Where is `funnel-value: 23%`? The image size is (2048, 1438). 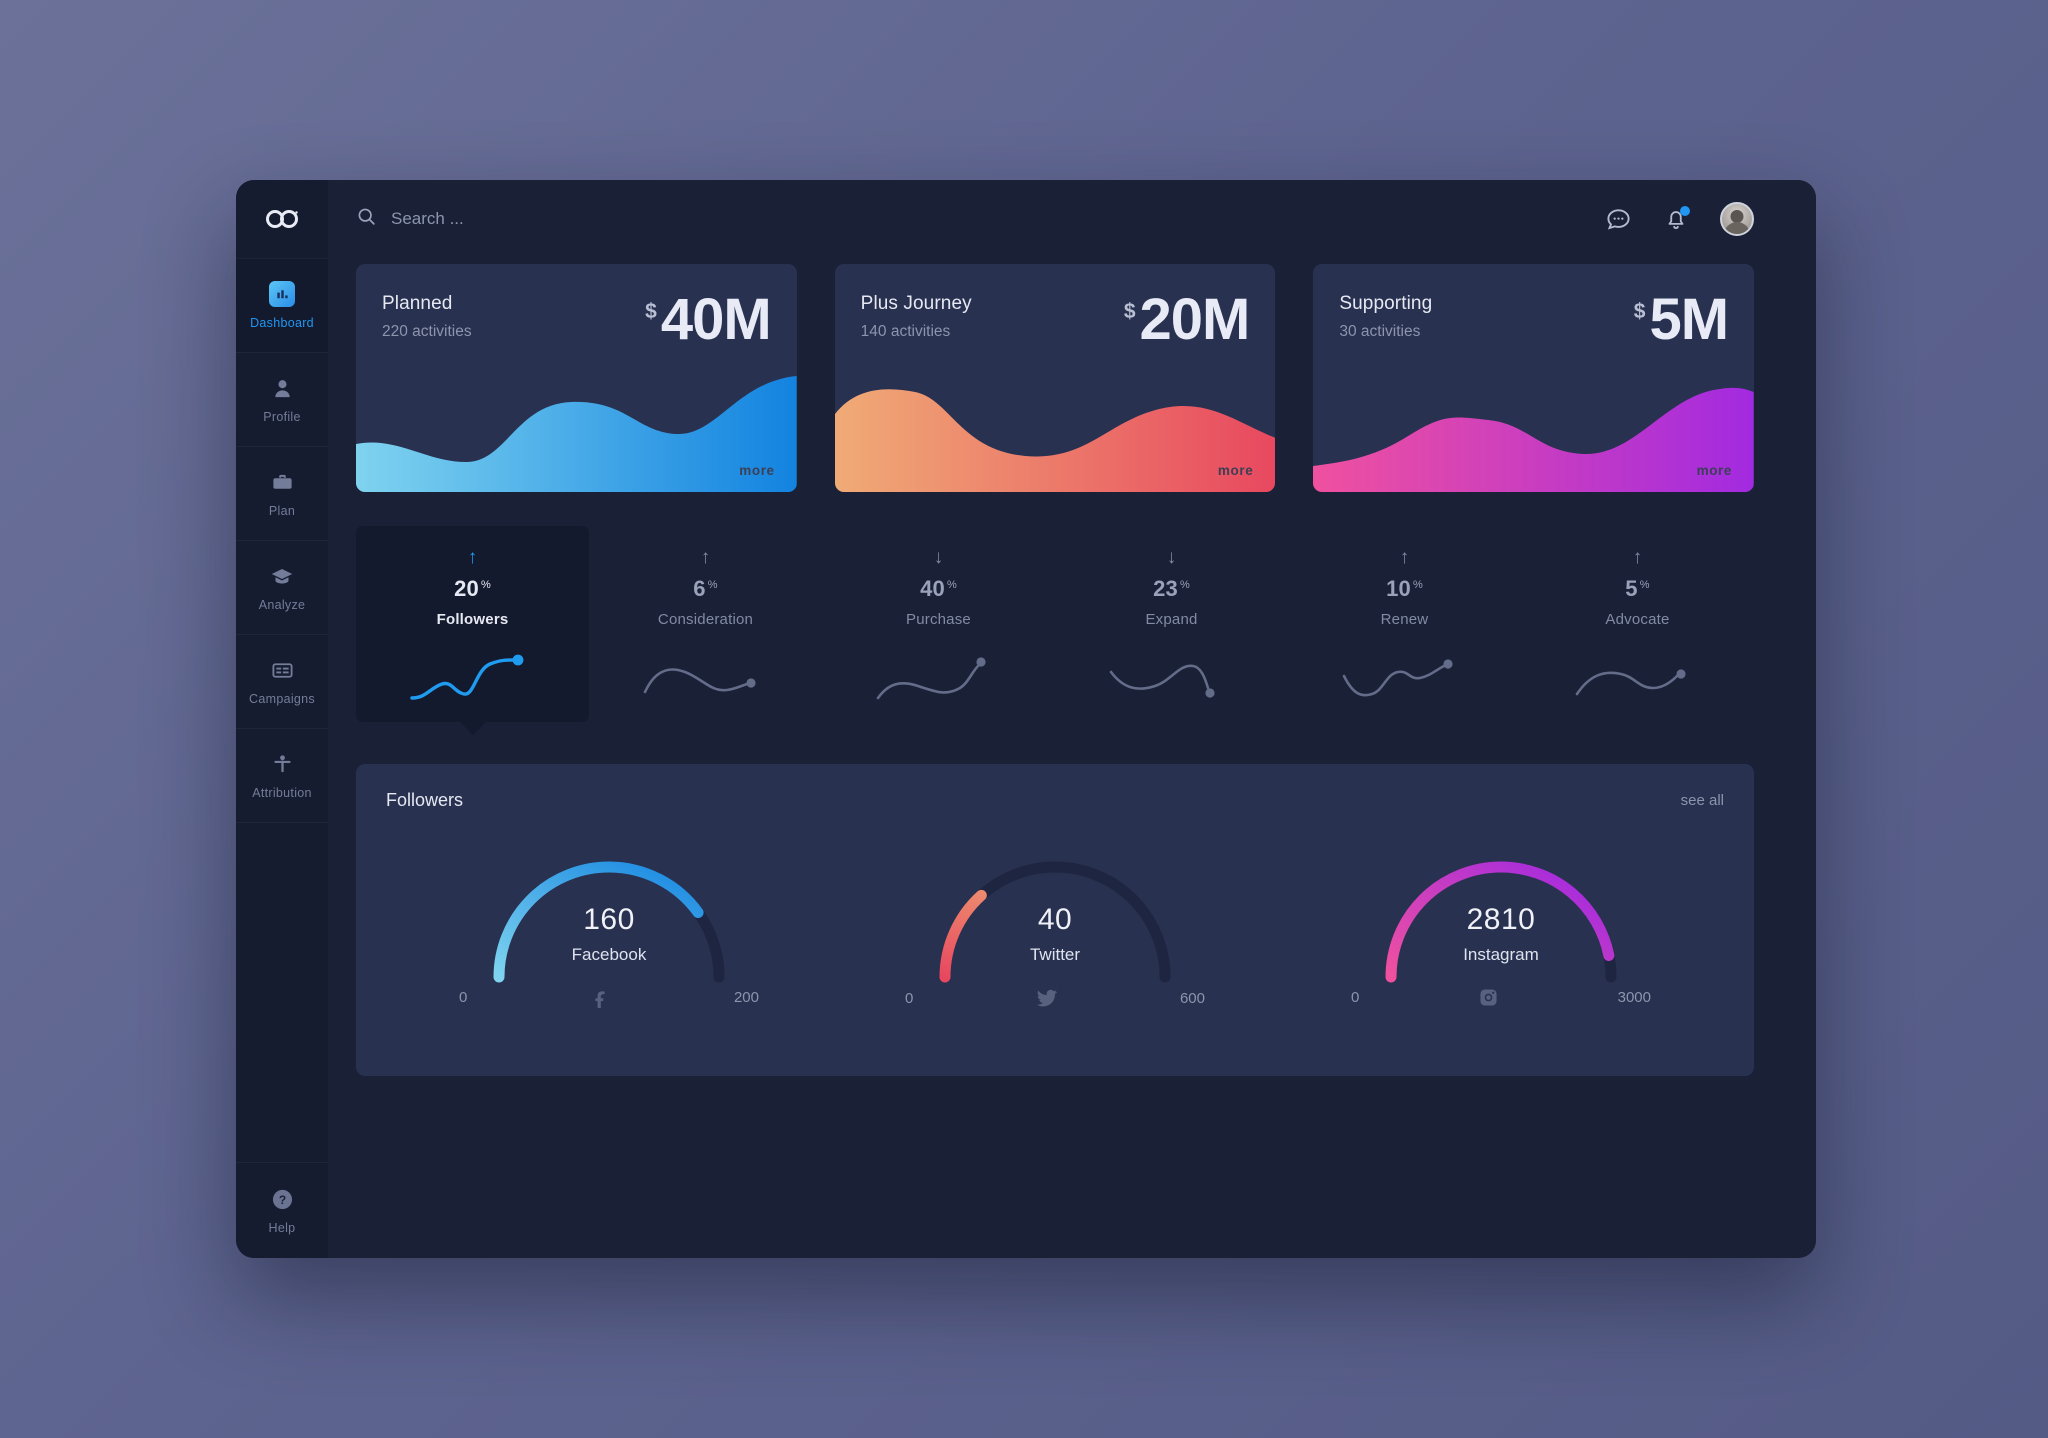
funnel-value: 23% is located at coordinates (1171, 589).